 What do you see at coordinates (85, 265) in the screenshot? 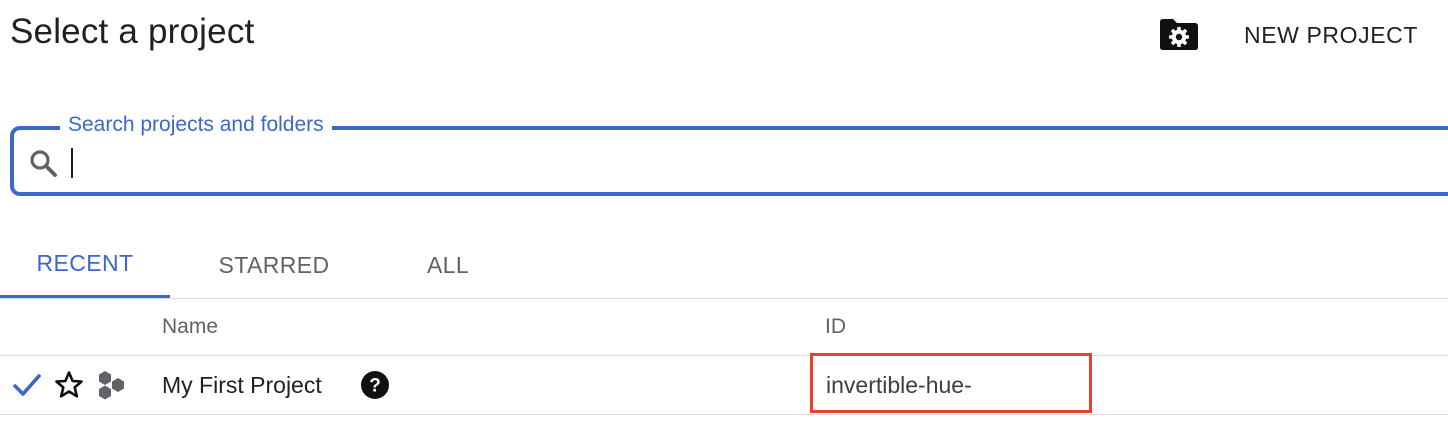
I see `tab-recent: RECENT` at bounding box center [85, 265].